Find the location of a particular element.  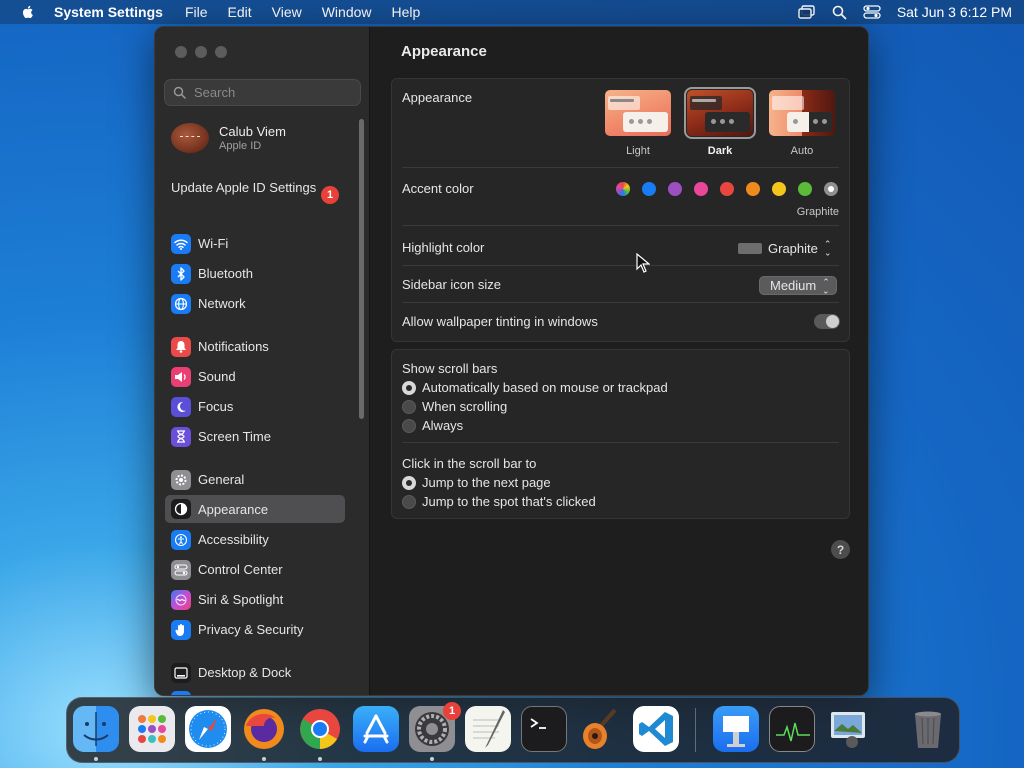

sidebar-icon-size-value: Medium is located at coordinates (793, 285).